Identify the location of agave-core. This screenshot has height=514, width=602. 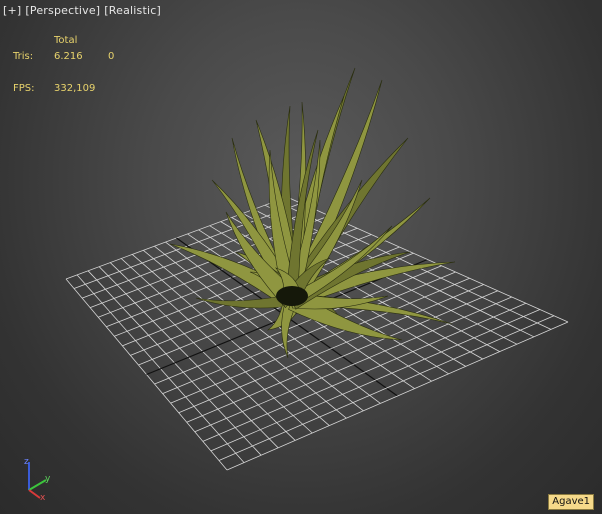
(292, 296).